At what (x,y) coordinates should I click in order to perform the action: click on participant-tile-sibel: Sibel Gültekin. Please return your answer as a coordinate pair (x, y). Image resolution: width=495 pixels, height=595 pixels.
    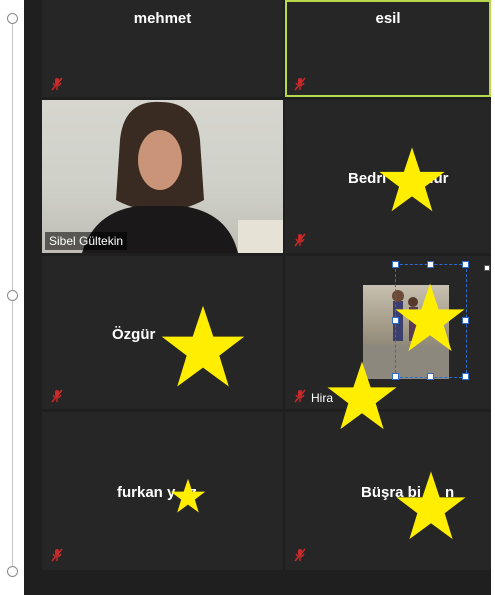
    Looking at the image, I should click on (162, 176).